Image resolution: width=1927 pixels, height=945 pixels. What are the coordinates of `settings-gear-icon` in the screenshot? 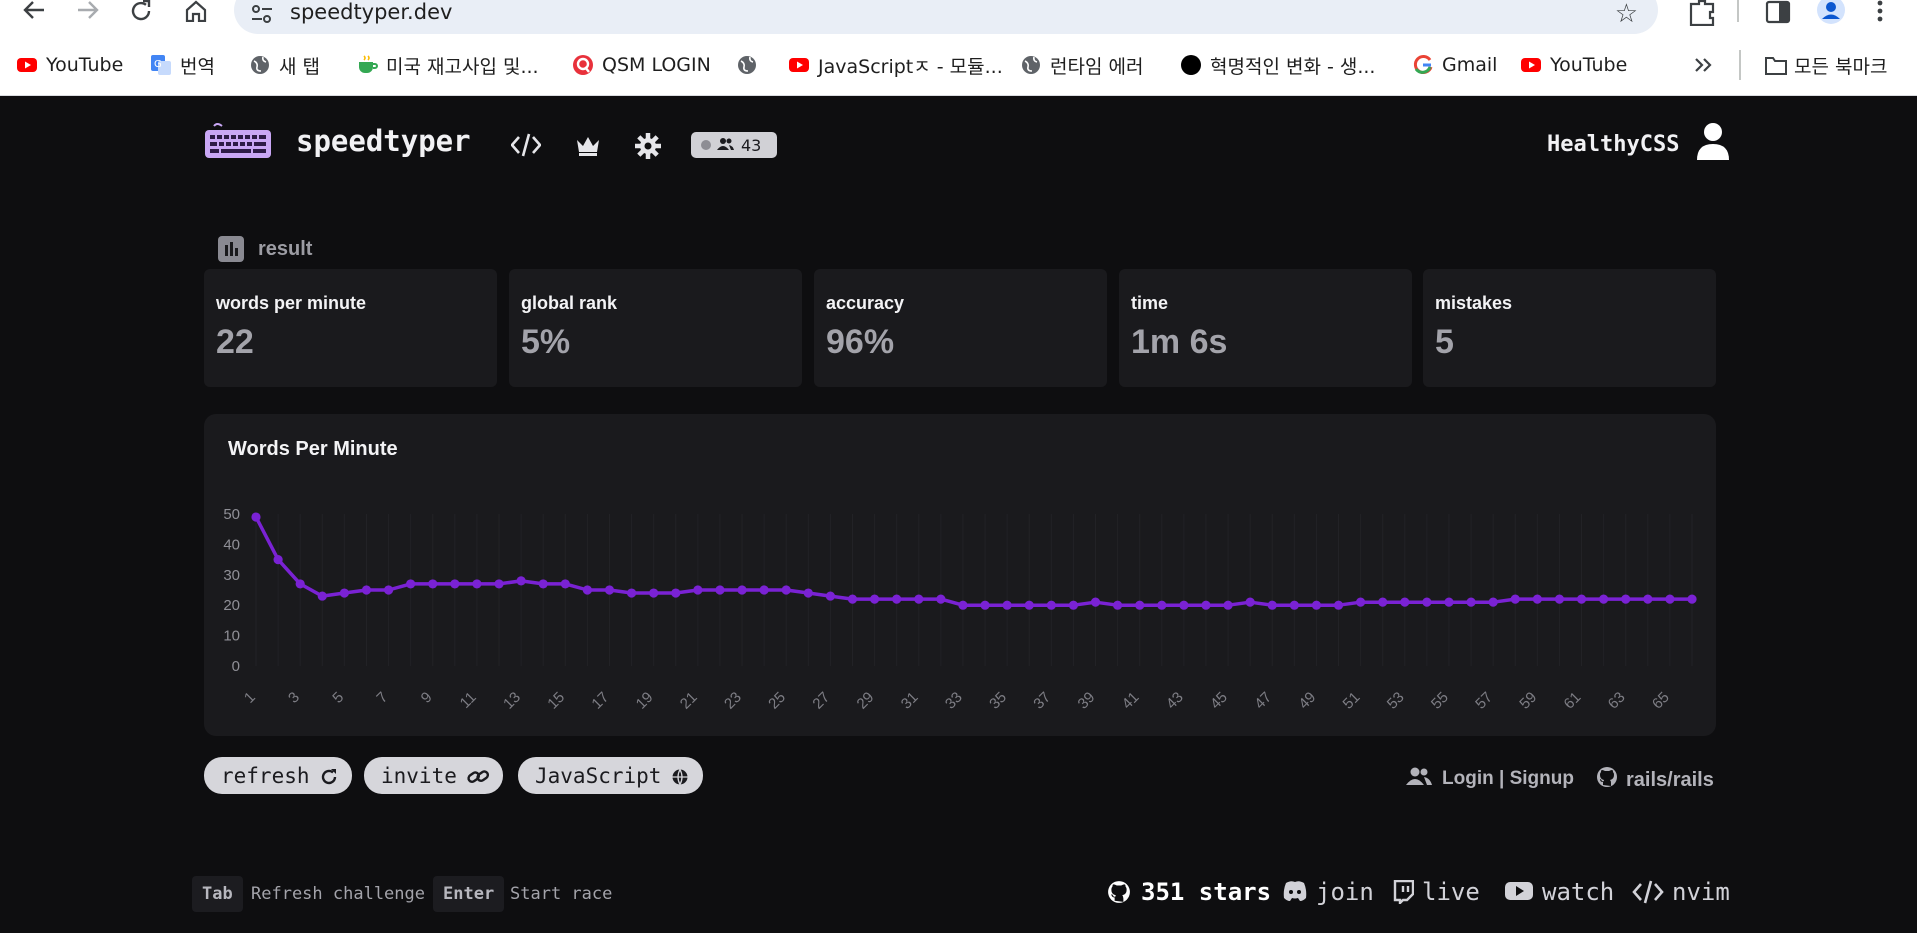 It's located at (649, 145).